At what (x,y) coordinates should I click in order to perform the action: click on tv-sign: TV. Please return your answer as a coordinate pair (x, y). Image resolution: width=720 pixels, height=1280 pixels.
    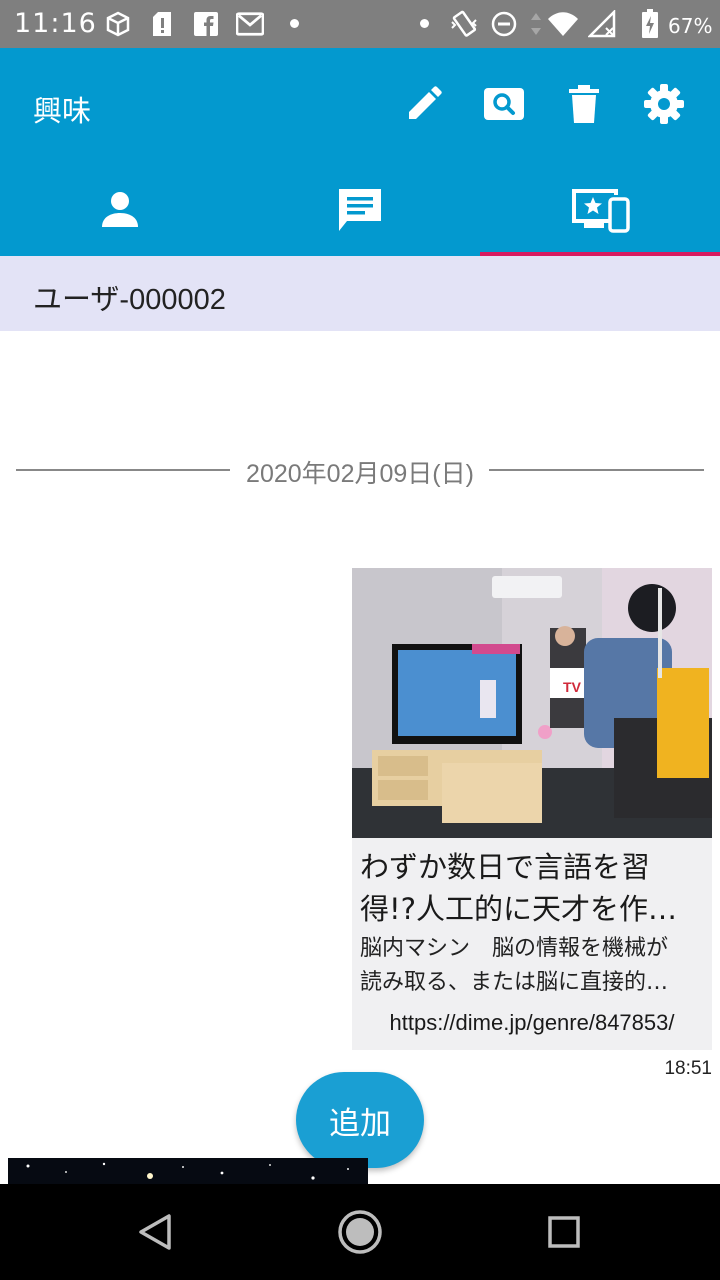
    Looking at the image, I should click on (572, 687).